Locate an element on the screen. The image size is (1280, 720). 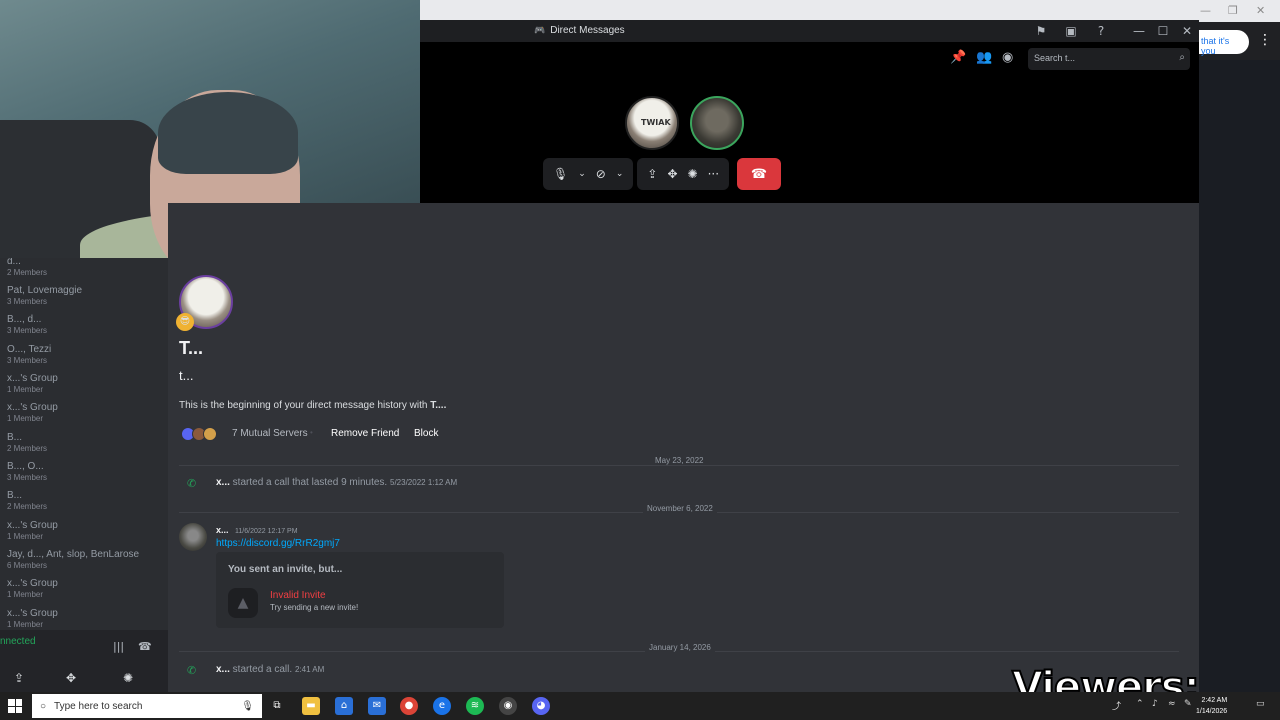
dm-item: Pat, Lovemaggie 3 Members is located at coordinates (44, 295).